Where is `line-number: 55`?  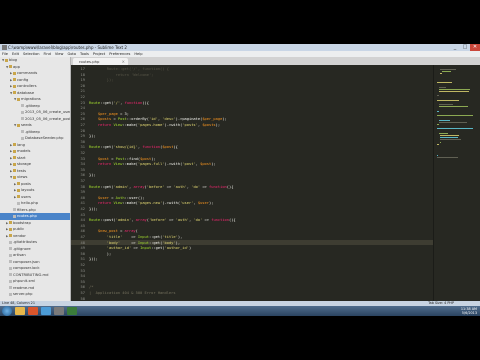 line-number: 55 is located at coordinates (82, 281).